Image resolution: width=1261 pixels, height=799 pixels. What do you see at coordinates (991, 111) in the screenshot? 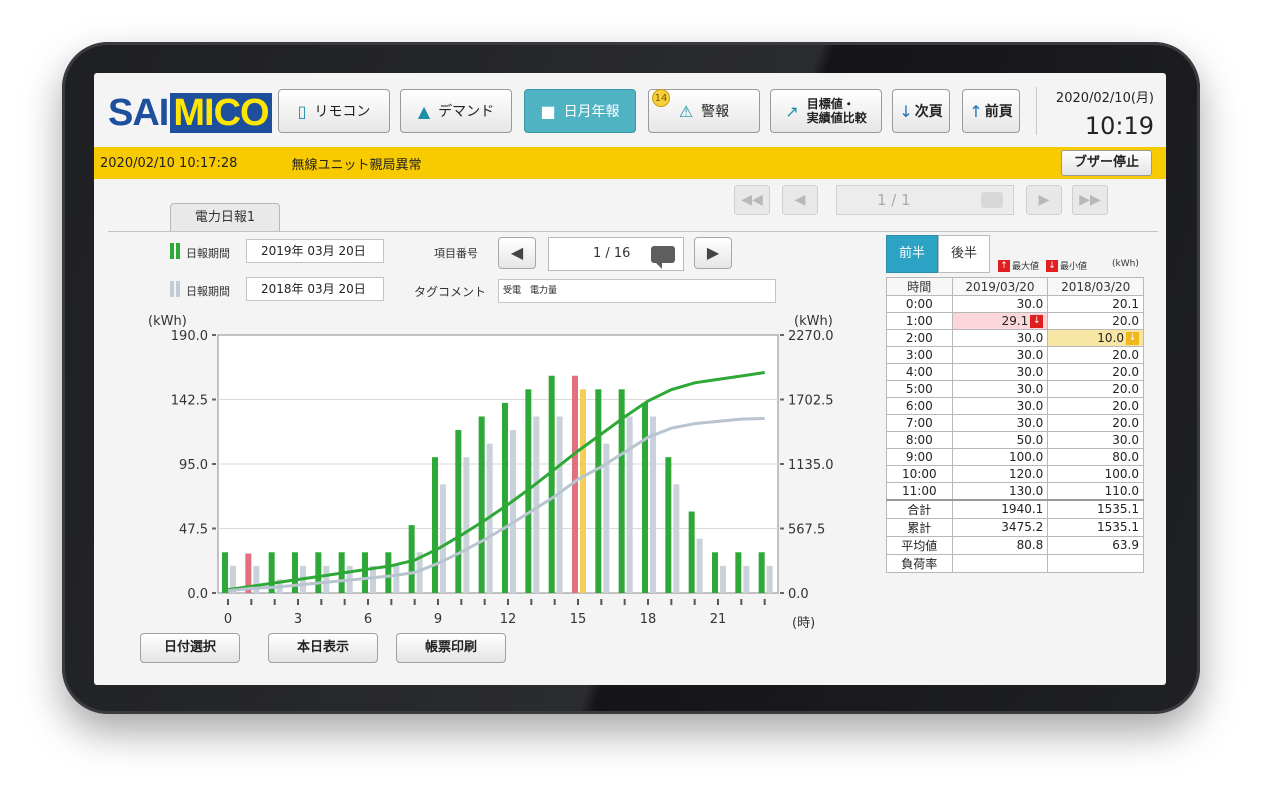
I see `prev-page-button: ↑ 前頁` at bounding box center [991, 111].